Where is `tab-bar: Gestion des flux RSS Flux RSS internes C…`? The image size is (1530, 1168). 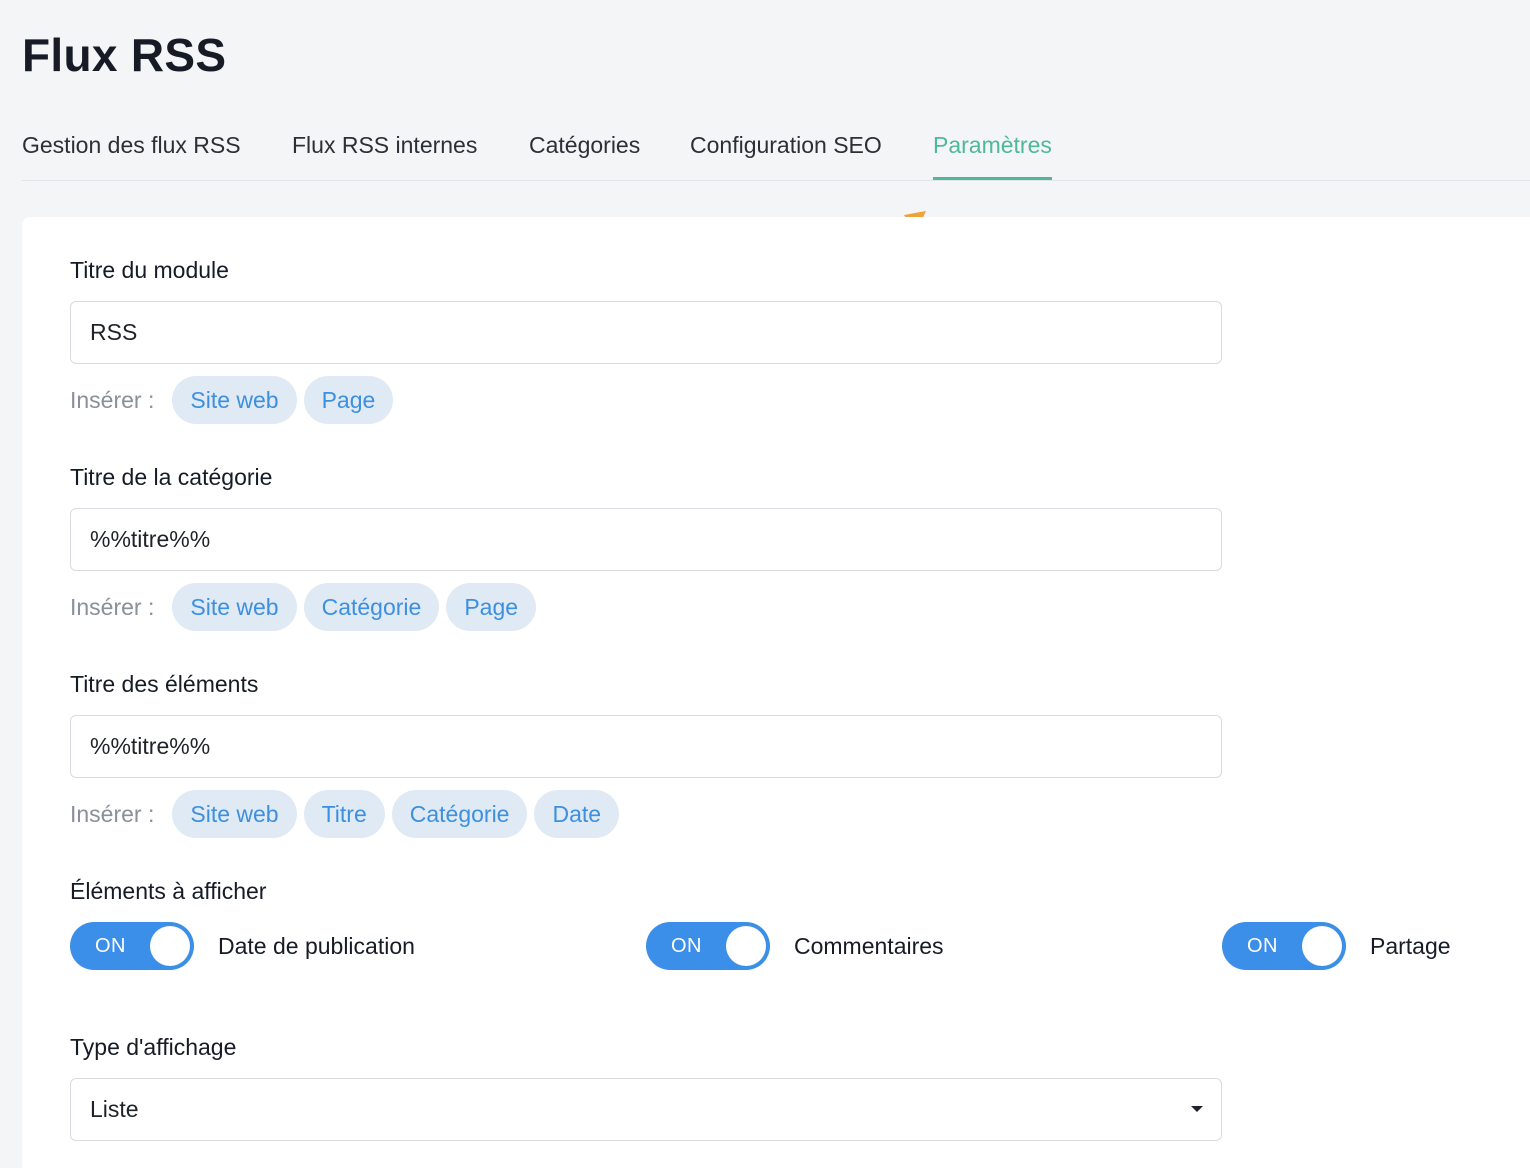 tab-bar: Gestion des flux RSS Flux RSS internes C… is located at coordinates (776, 149).